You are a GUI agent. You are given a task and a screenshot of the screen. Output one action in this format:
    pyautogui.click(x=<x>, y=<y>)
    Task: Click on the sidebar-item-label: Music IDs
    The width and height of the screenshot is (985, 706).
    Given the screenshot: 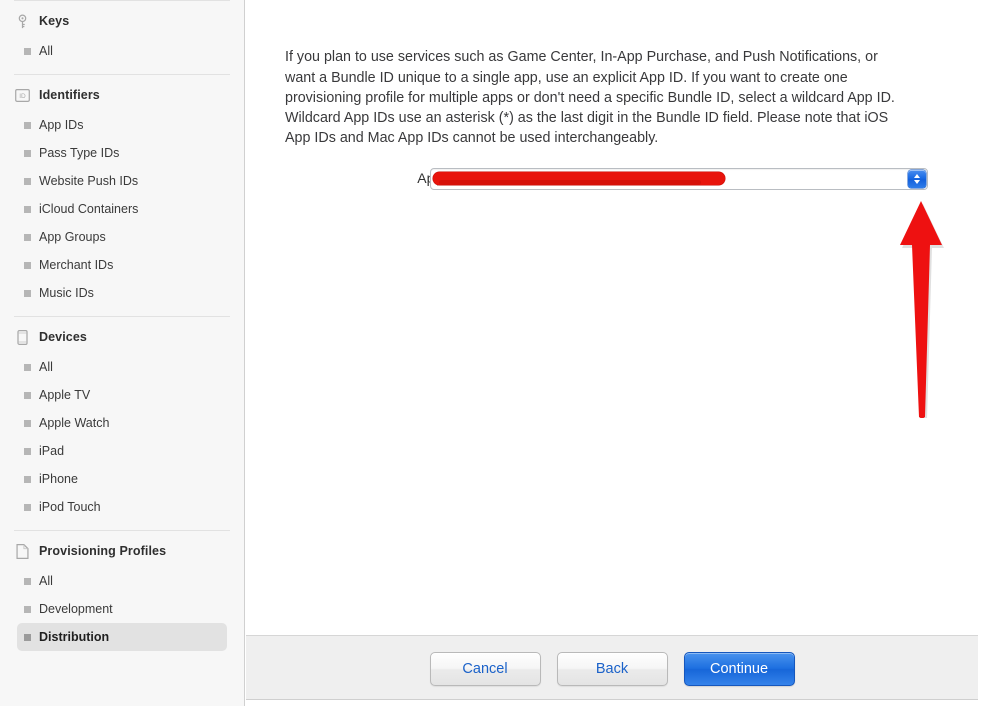 What is the action you would take?
    pyautogui.click(x=66, y=293)
    